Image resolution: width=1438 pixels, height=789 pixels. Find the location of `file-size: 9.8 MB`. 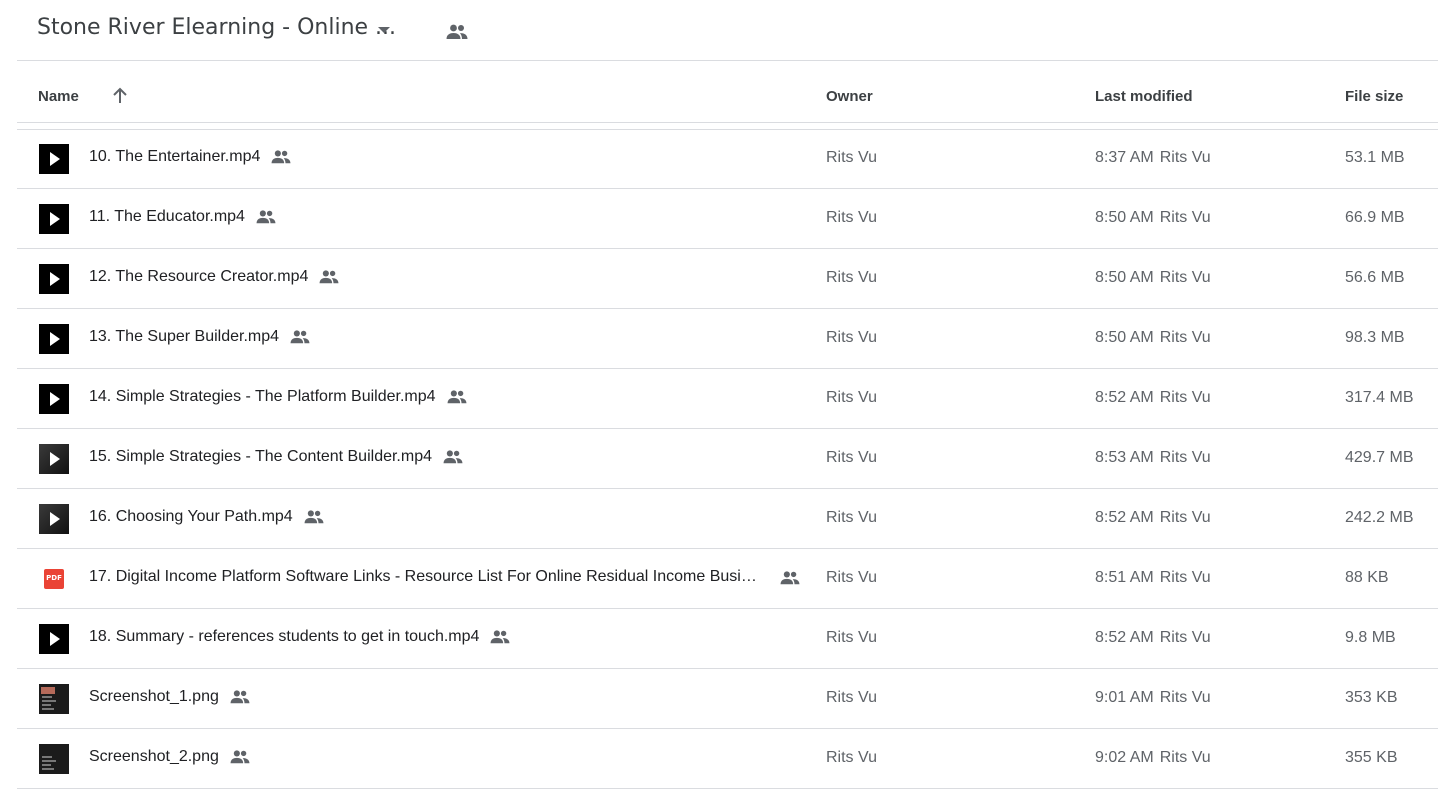

file-size: 9.8 MB is located at coordinates (1370, 637).